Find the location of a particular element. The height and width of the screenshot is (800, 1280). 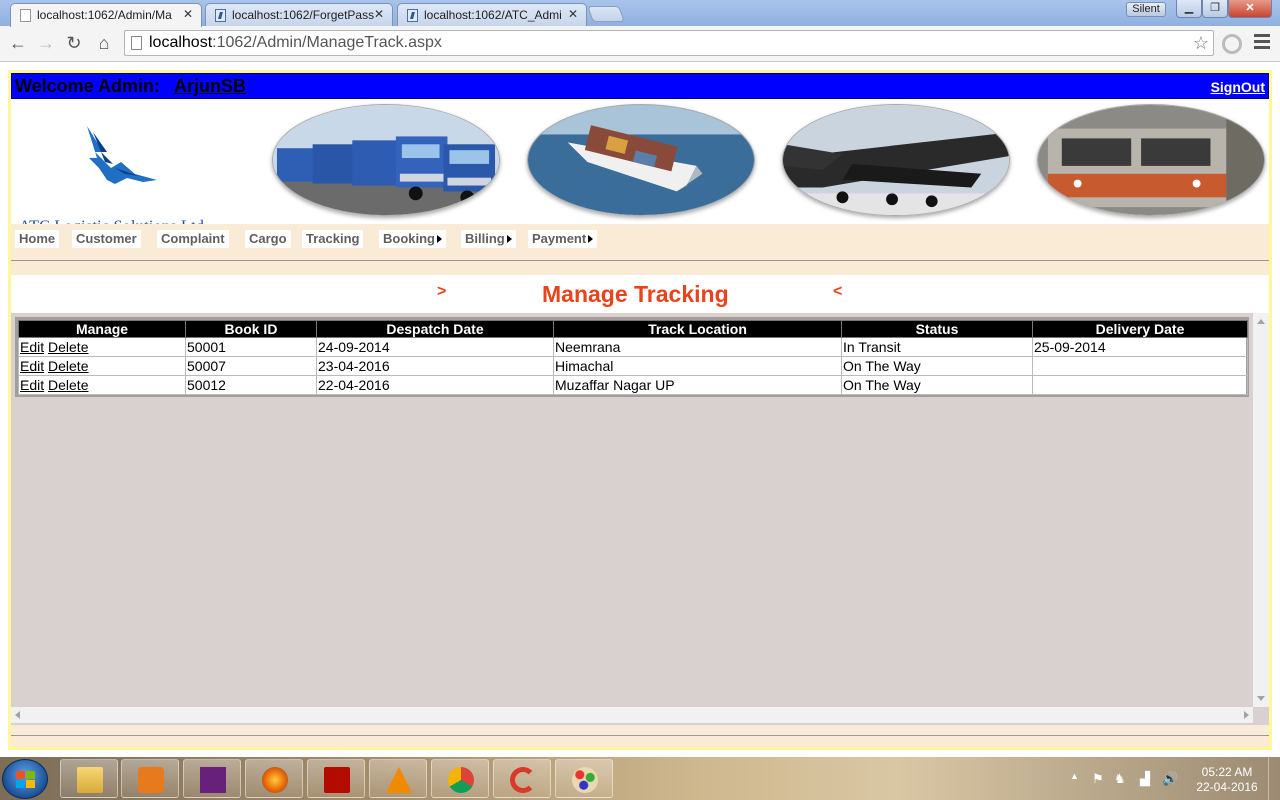

book-id-cell: 50001 is located at coordinates (251, 347).